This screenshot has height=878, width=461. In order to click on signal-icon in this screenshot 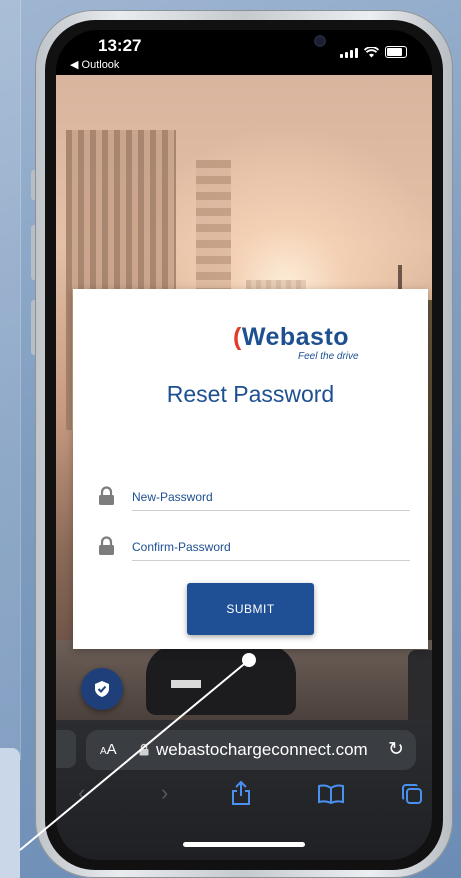, I will do `click(349, 53)`.